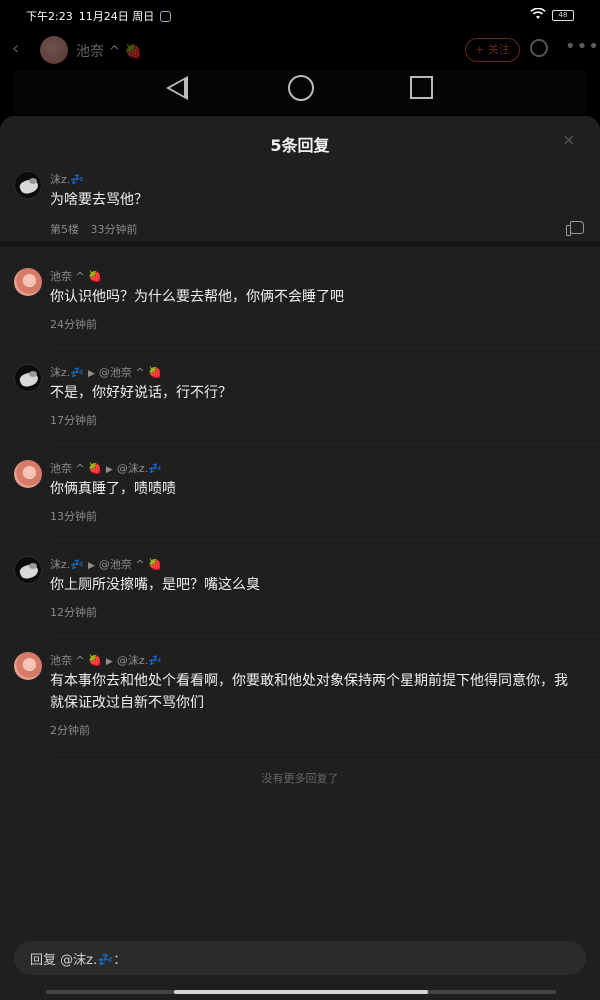 This screenshot has width=600, height=1000. I want to click on reply-text: 你俩真睡了，啧啧啧, so click(315, 489).